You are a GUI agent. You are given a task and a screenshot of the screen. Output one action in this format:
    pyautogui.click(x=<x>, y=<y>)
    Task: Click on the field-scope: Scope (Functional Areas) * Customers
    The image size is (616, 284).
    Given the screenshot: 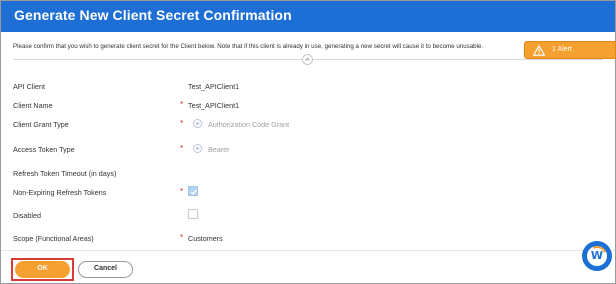 What is the action you would take?
    pyautogui.click(x=293, y=240)
    